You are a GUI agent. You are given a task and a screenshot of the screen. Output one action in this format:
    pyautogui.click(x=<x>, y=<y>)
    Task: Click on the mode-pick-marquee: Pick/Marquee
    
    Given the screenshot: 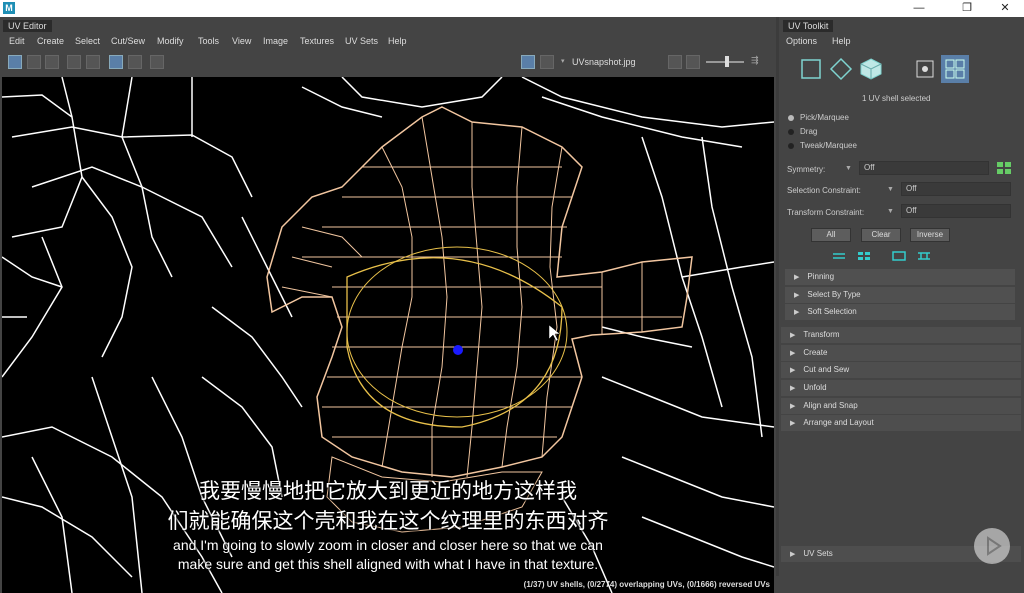 What is the action you would take?
    pyautogui.click(x=818, y=117)
    